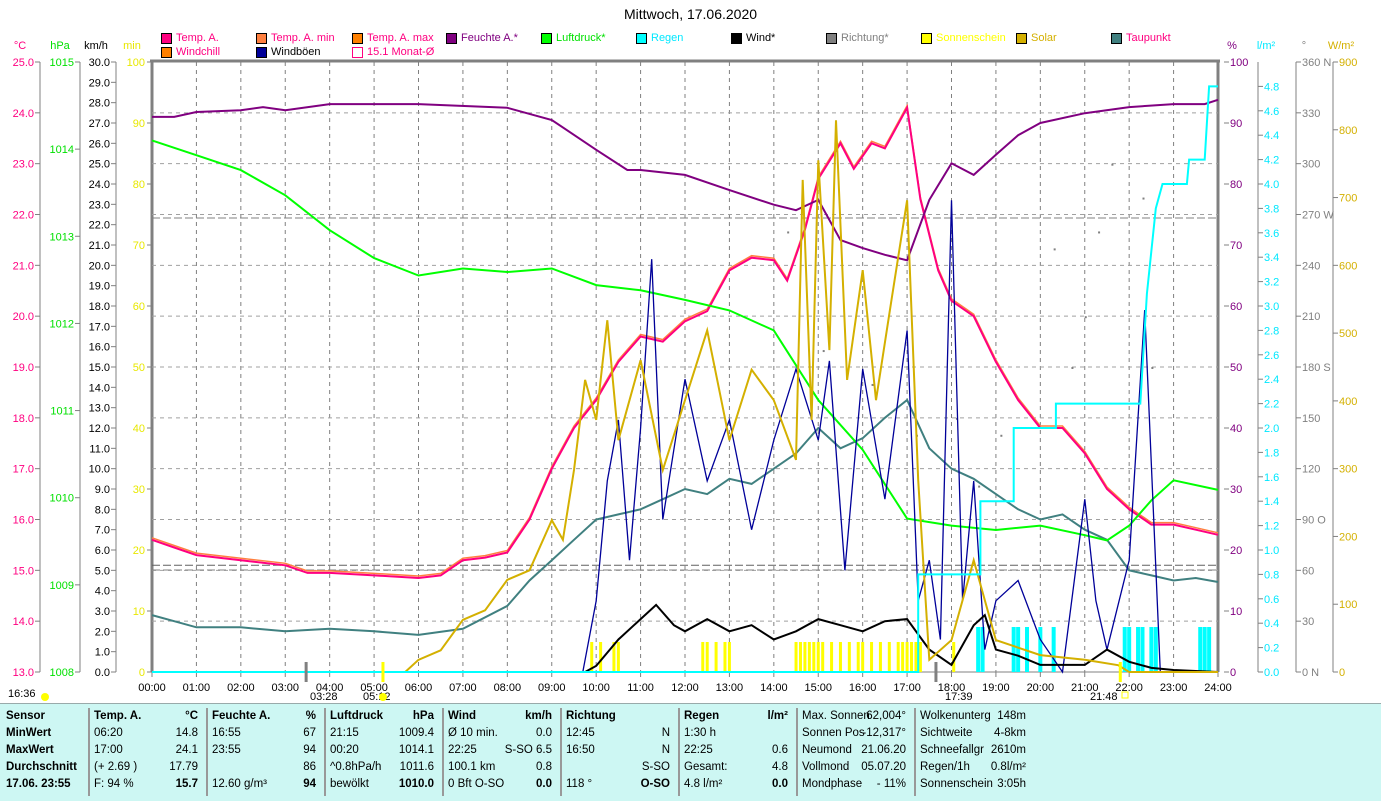 The height and width of the screenshot is (801, 1381). I want to click on stats-label: 12:45, so click(580, 733).